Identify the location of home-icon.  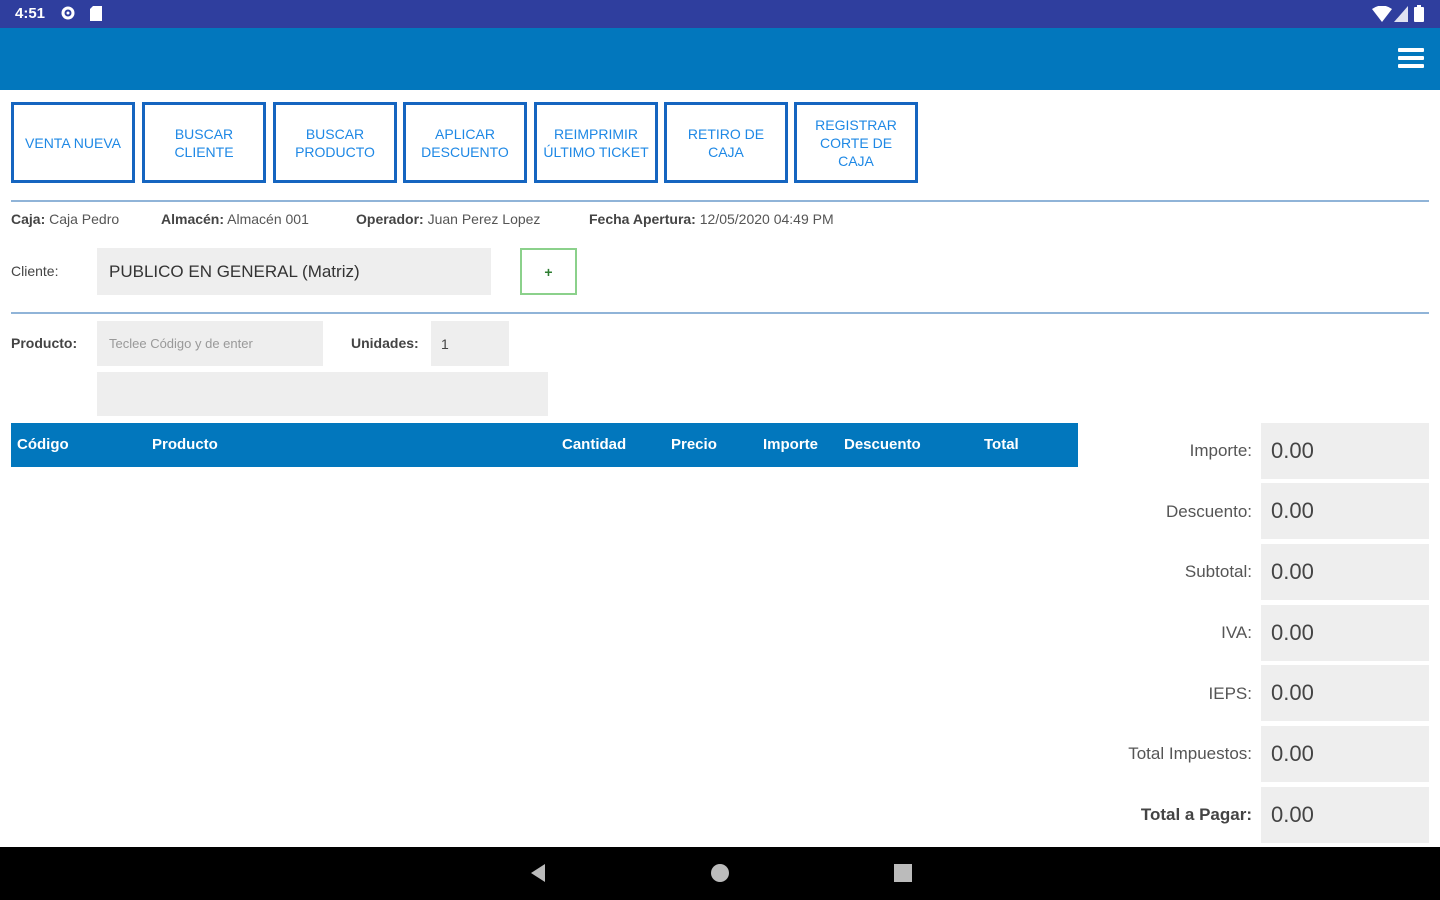
(720, 873).